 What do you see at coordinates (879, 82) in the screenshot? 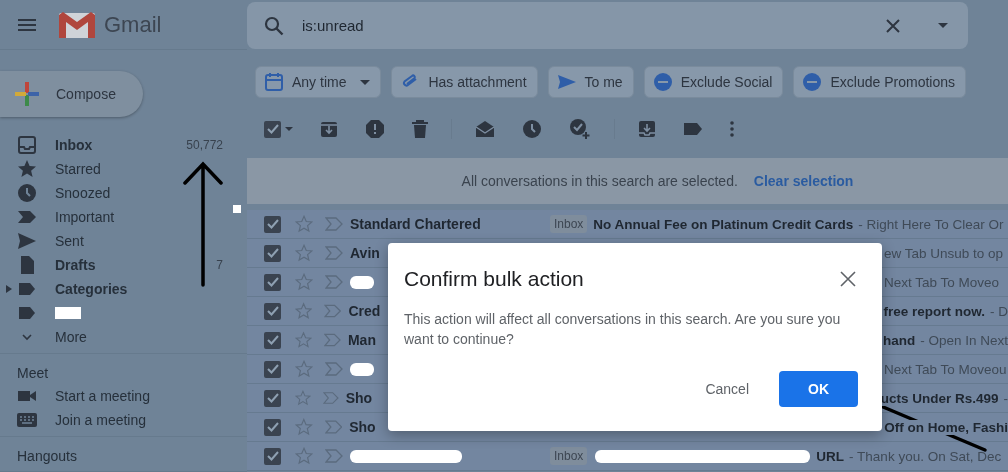
I see `filter-chip: Exclude Promotions` at bounding box center [879, 82].